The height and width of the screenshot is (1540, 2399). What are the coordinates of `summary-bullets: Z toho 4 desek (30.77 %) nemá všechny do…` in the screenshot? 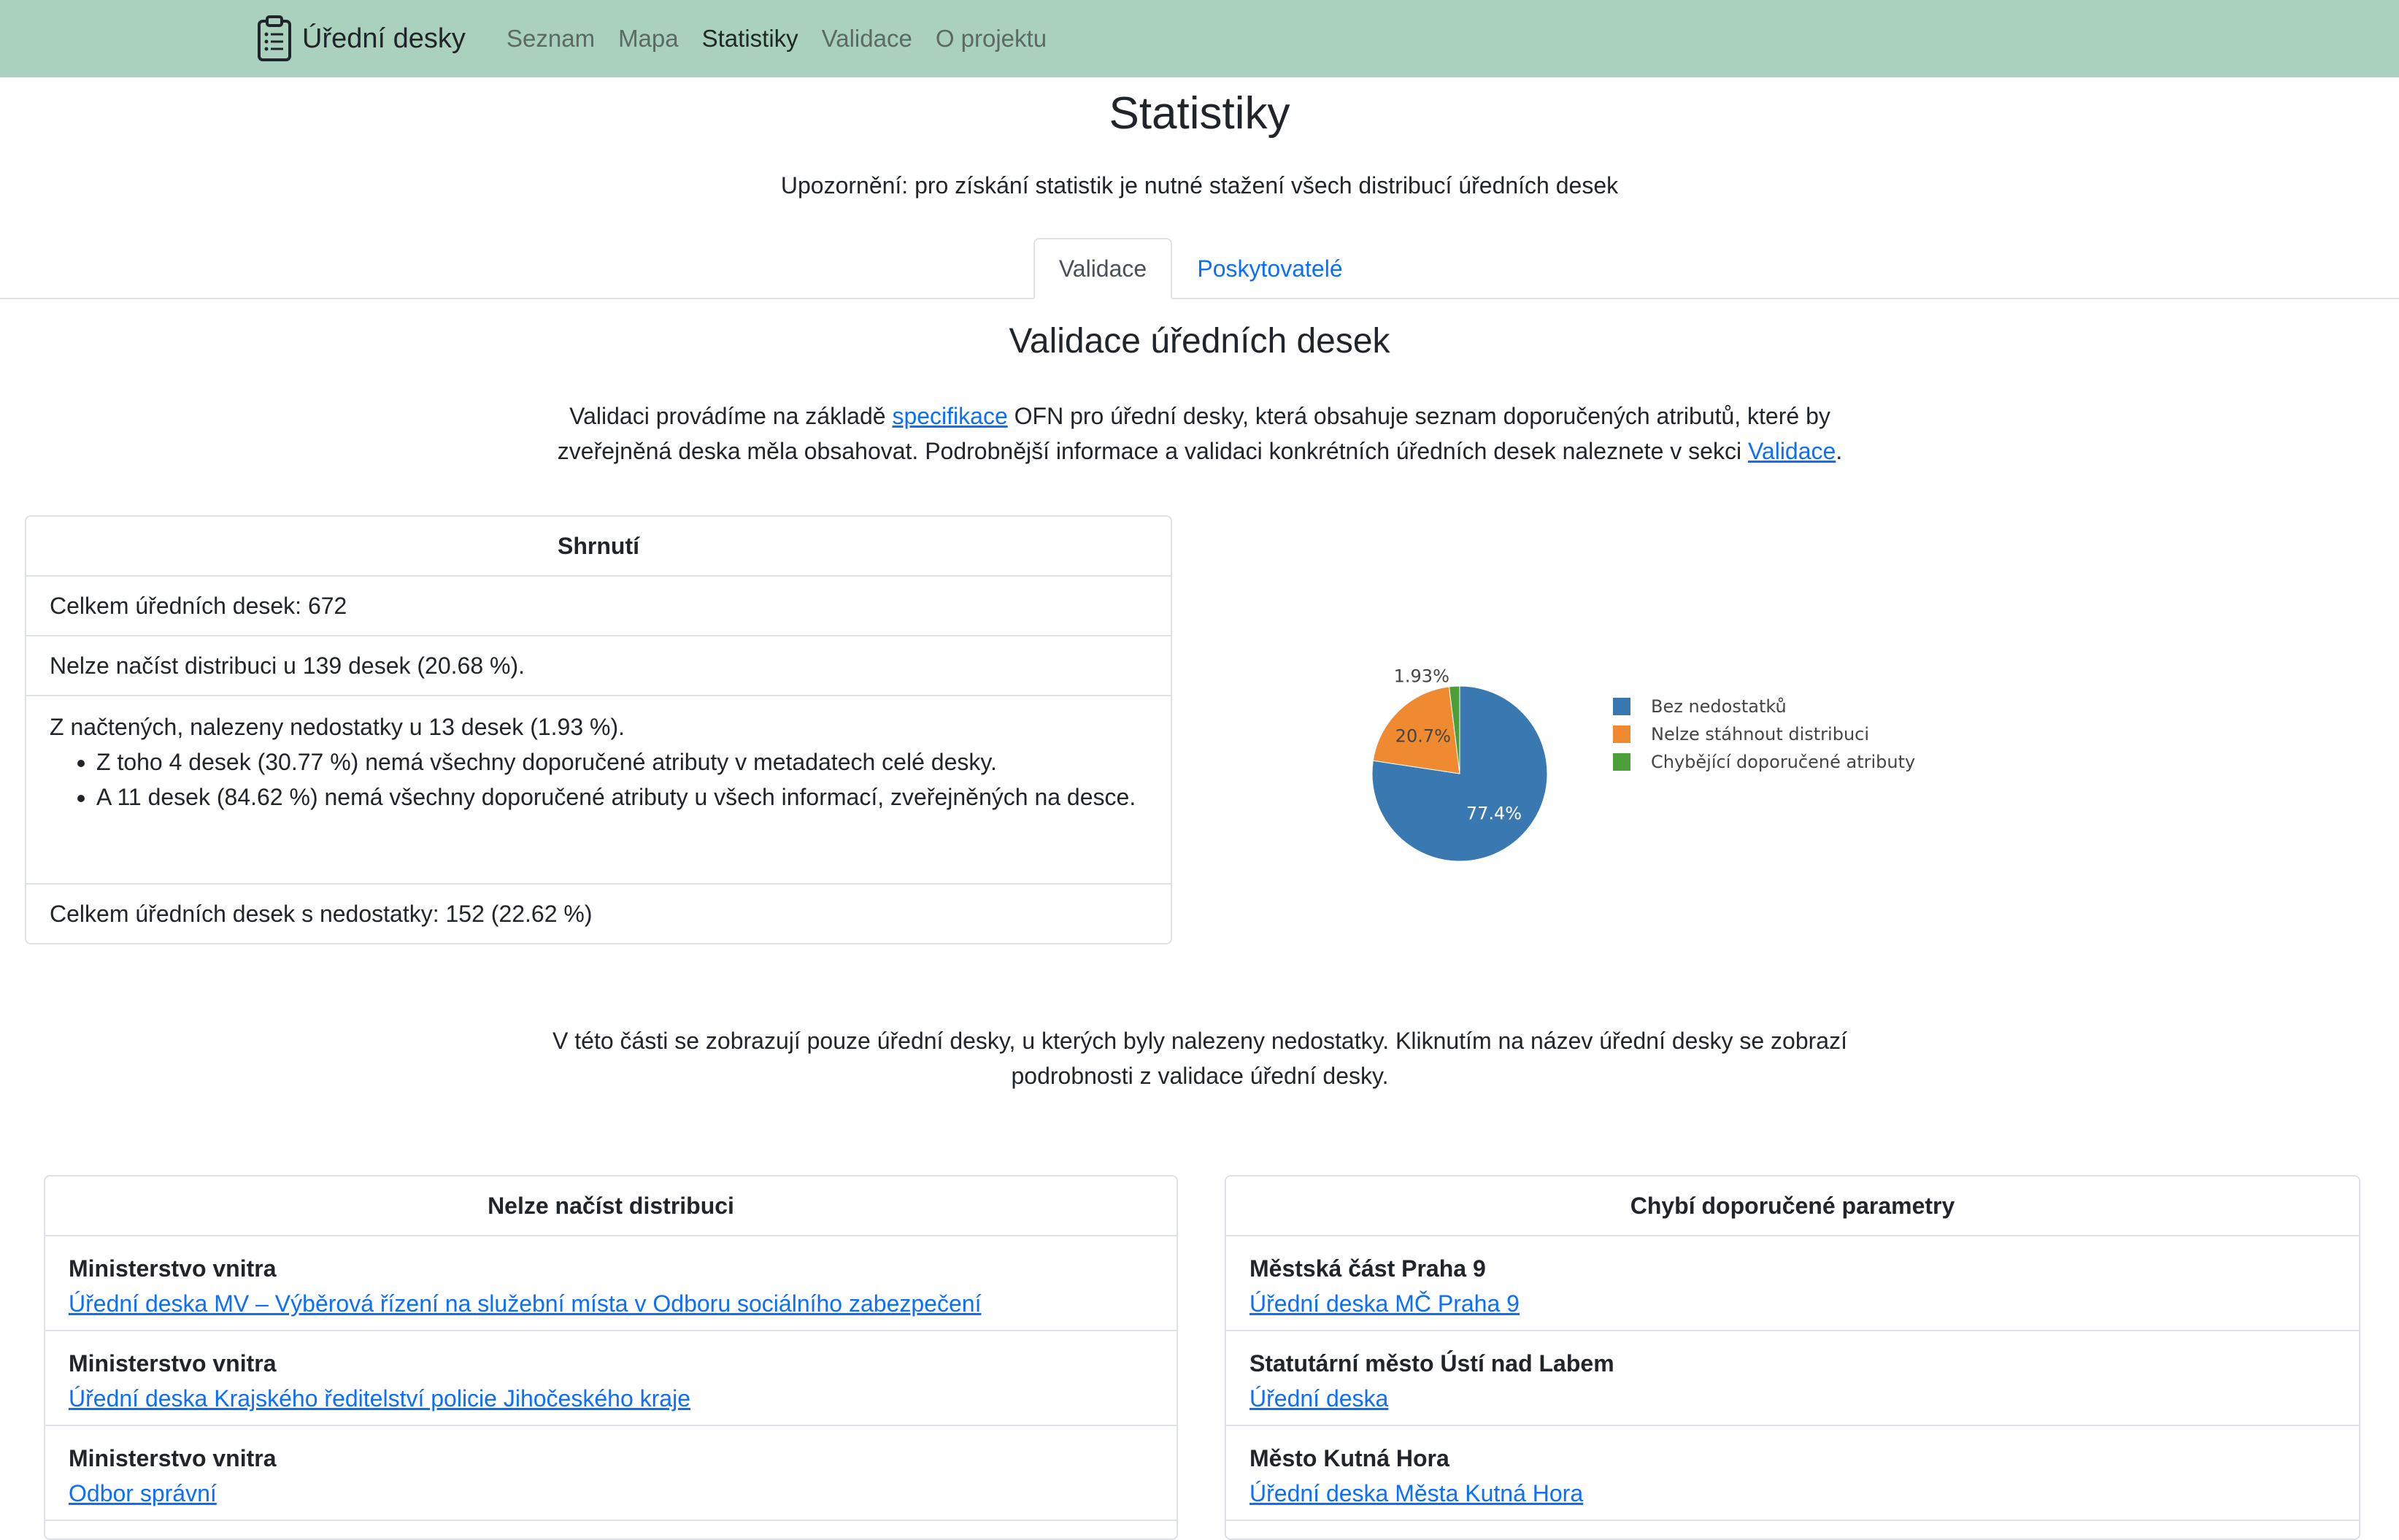 It's located at (604, 779).